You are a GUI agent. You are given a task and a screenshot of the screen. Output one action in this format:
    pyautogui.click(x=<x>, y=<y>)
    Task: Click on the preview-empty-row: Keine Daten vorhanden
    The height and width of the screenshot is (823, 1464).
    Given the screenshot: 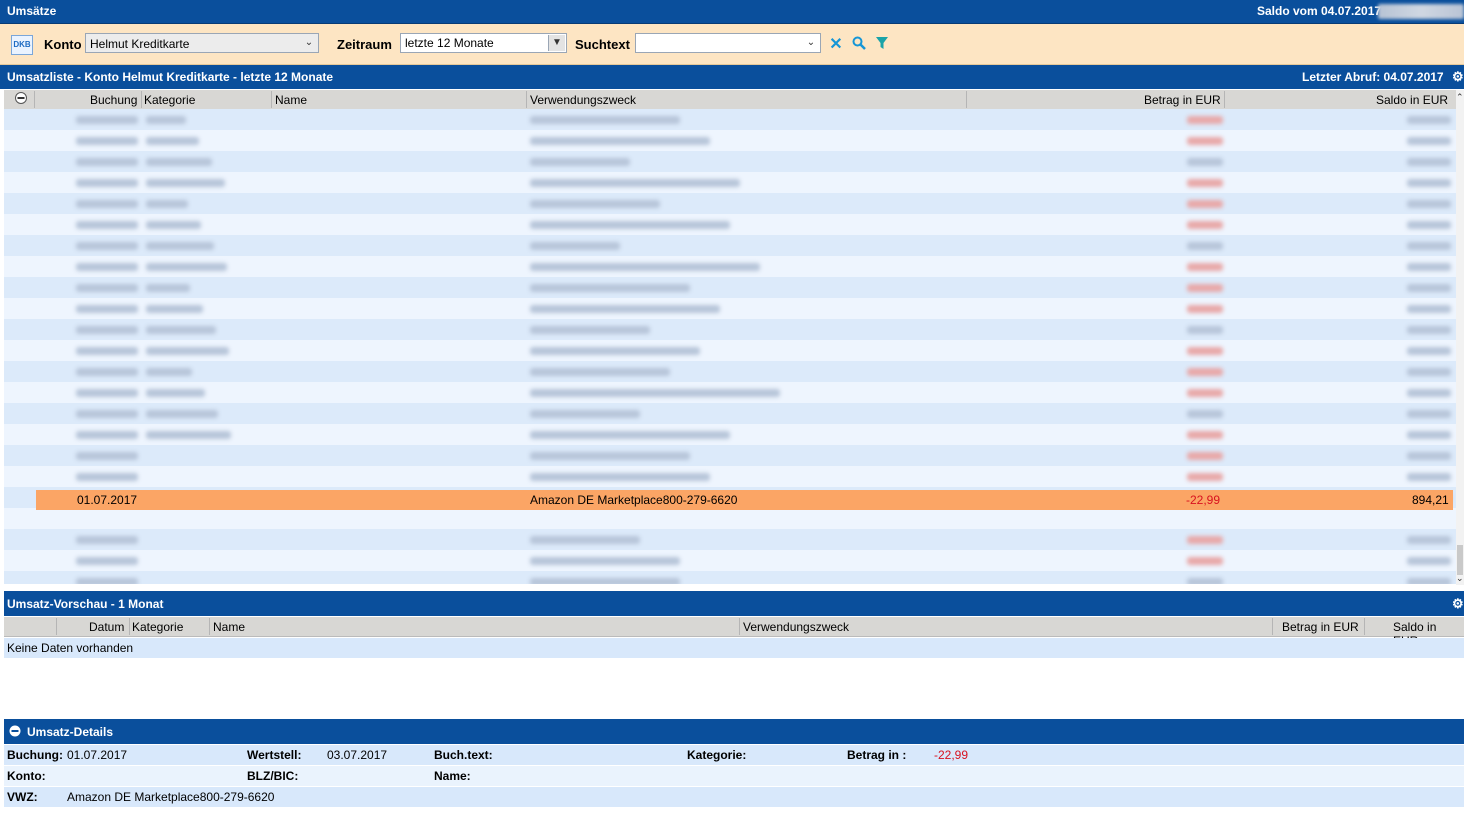 What is the action you would take?
    pyautogui.click(x=734, y=648)
    